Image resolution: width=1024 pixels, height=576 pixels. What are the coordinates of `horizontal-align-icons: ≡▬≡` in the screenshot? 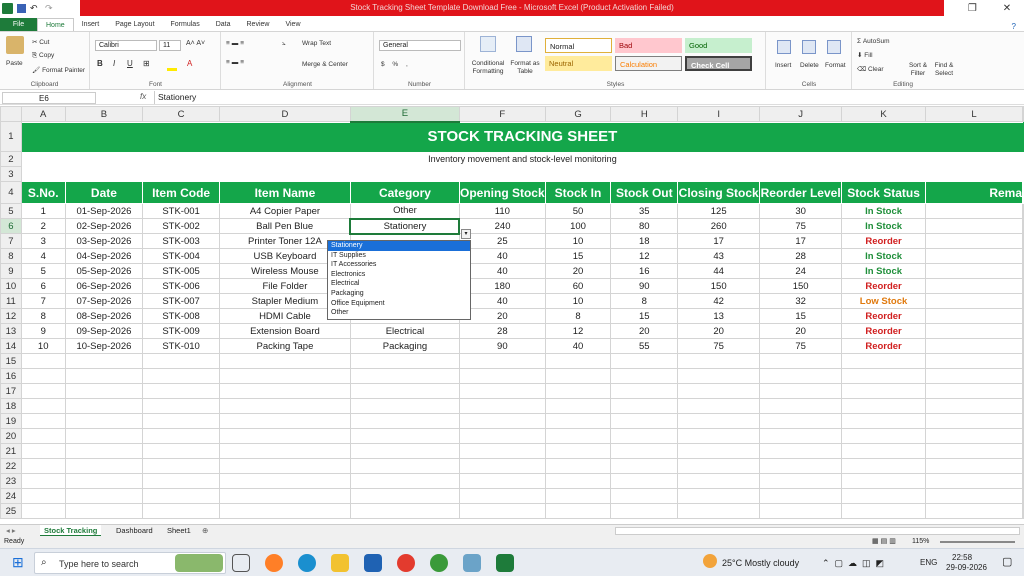 It's located at (248, 65).